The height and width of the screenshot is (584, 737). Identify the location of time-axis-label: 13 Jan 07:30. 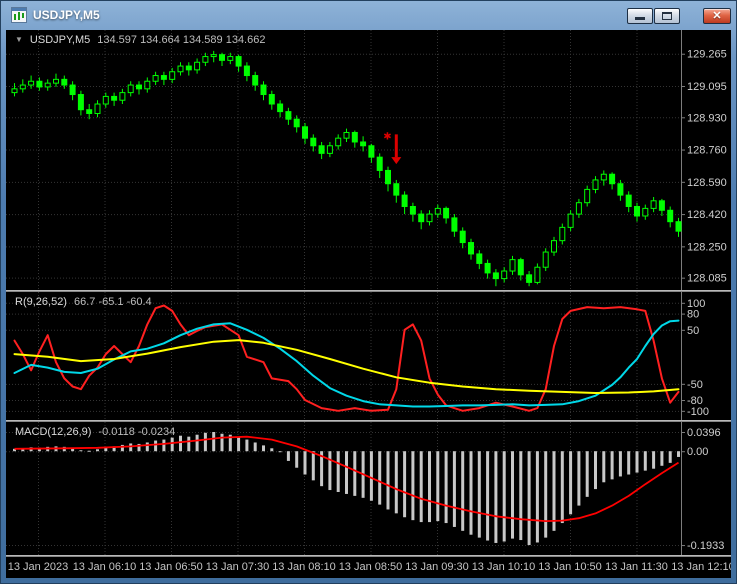
(237, 567).